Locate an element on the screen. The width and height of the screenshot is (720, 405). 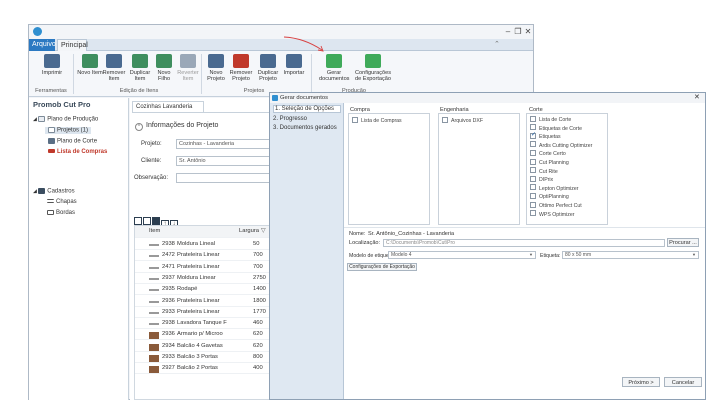
header-largura: Largura is located at coordinates (249, 231).